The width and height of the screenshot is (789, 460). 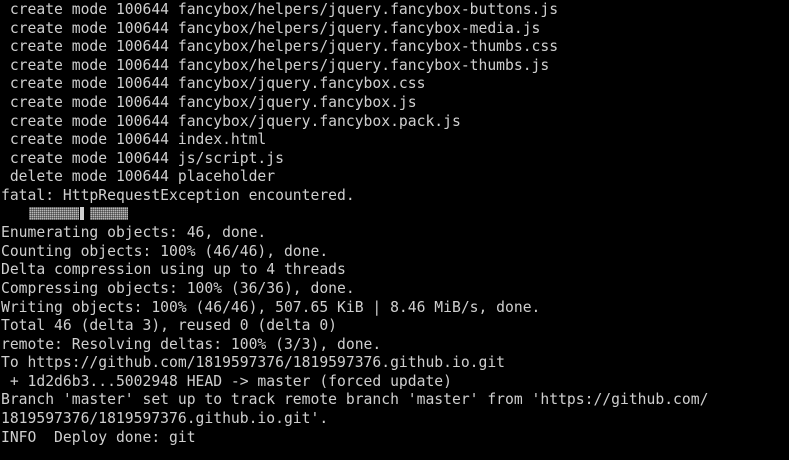 I want to click on output-line: 1819597376/1819597376.github.io.git'., so click(x=165, y=419).